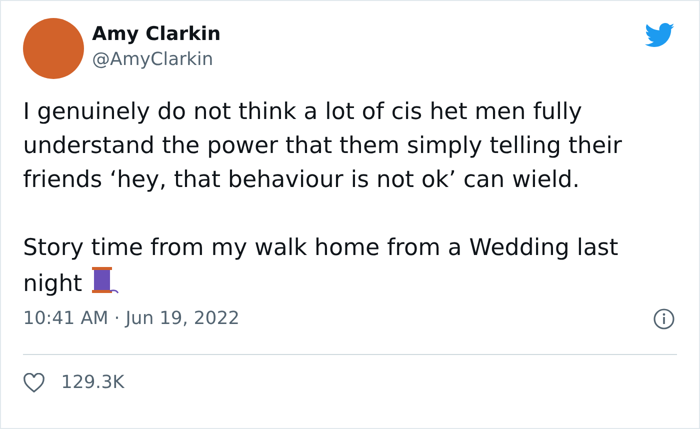 The height and width of the screenshot is (429, 700). Describe the element at coordinates (105, 280) in the screenshot. I see `thread-spool-icon` at that location.